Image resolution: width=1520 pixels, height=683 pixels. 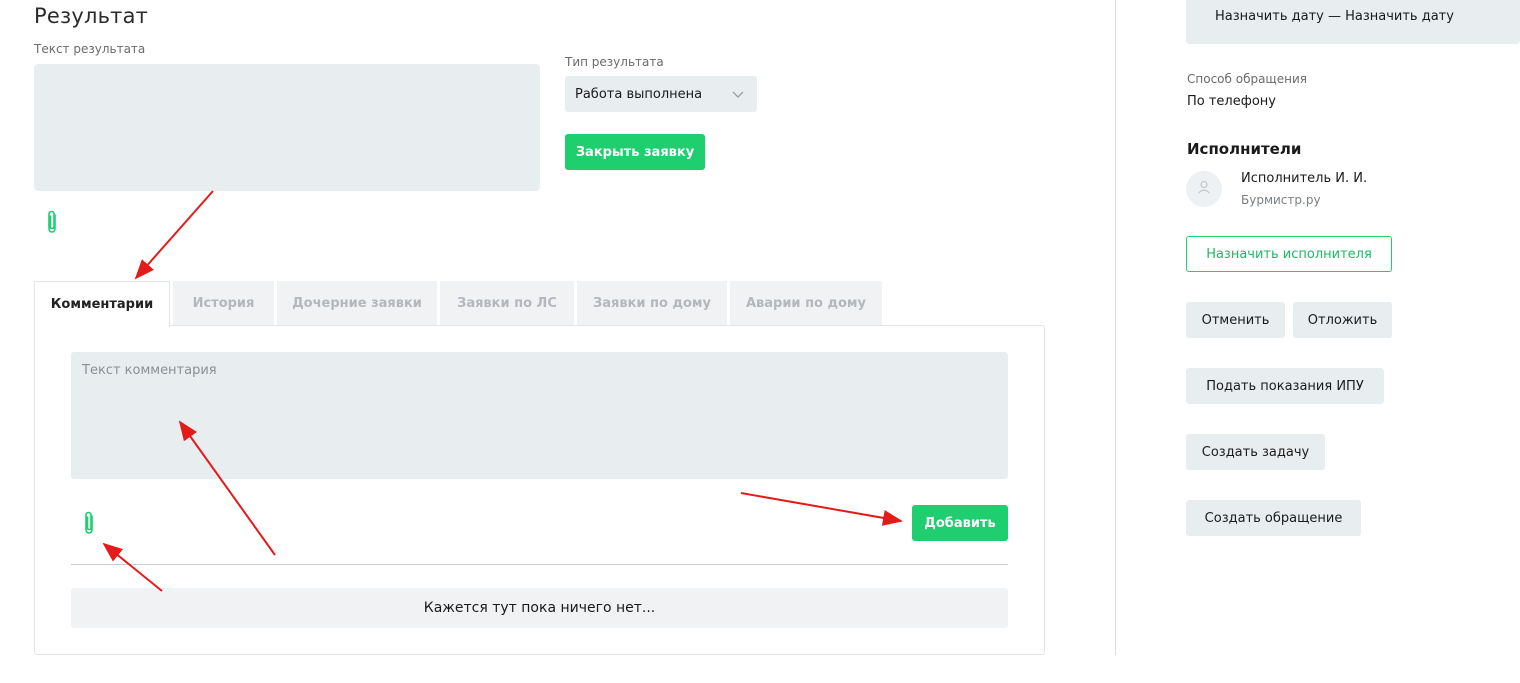 What do you see at coordinates (1244, 149) in the screenshot?
I see `executors-title: Исполнители` at bounding box center [1244, 149].